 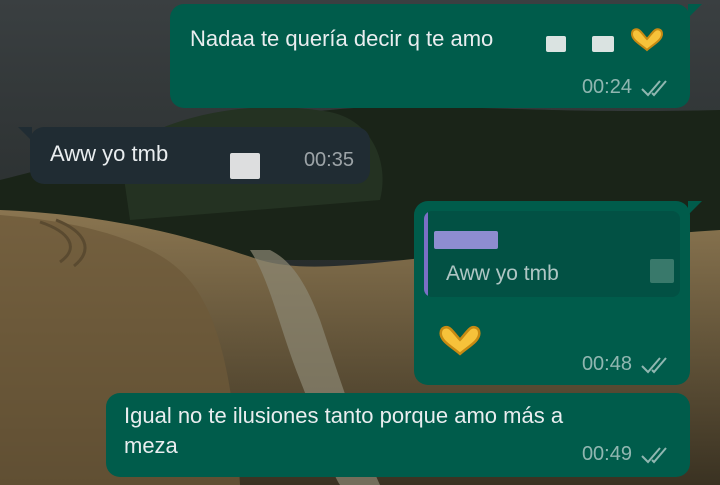 I want to click on message-meta: 00:24, so click(x=626, y=87).